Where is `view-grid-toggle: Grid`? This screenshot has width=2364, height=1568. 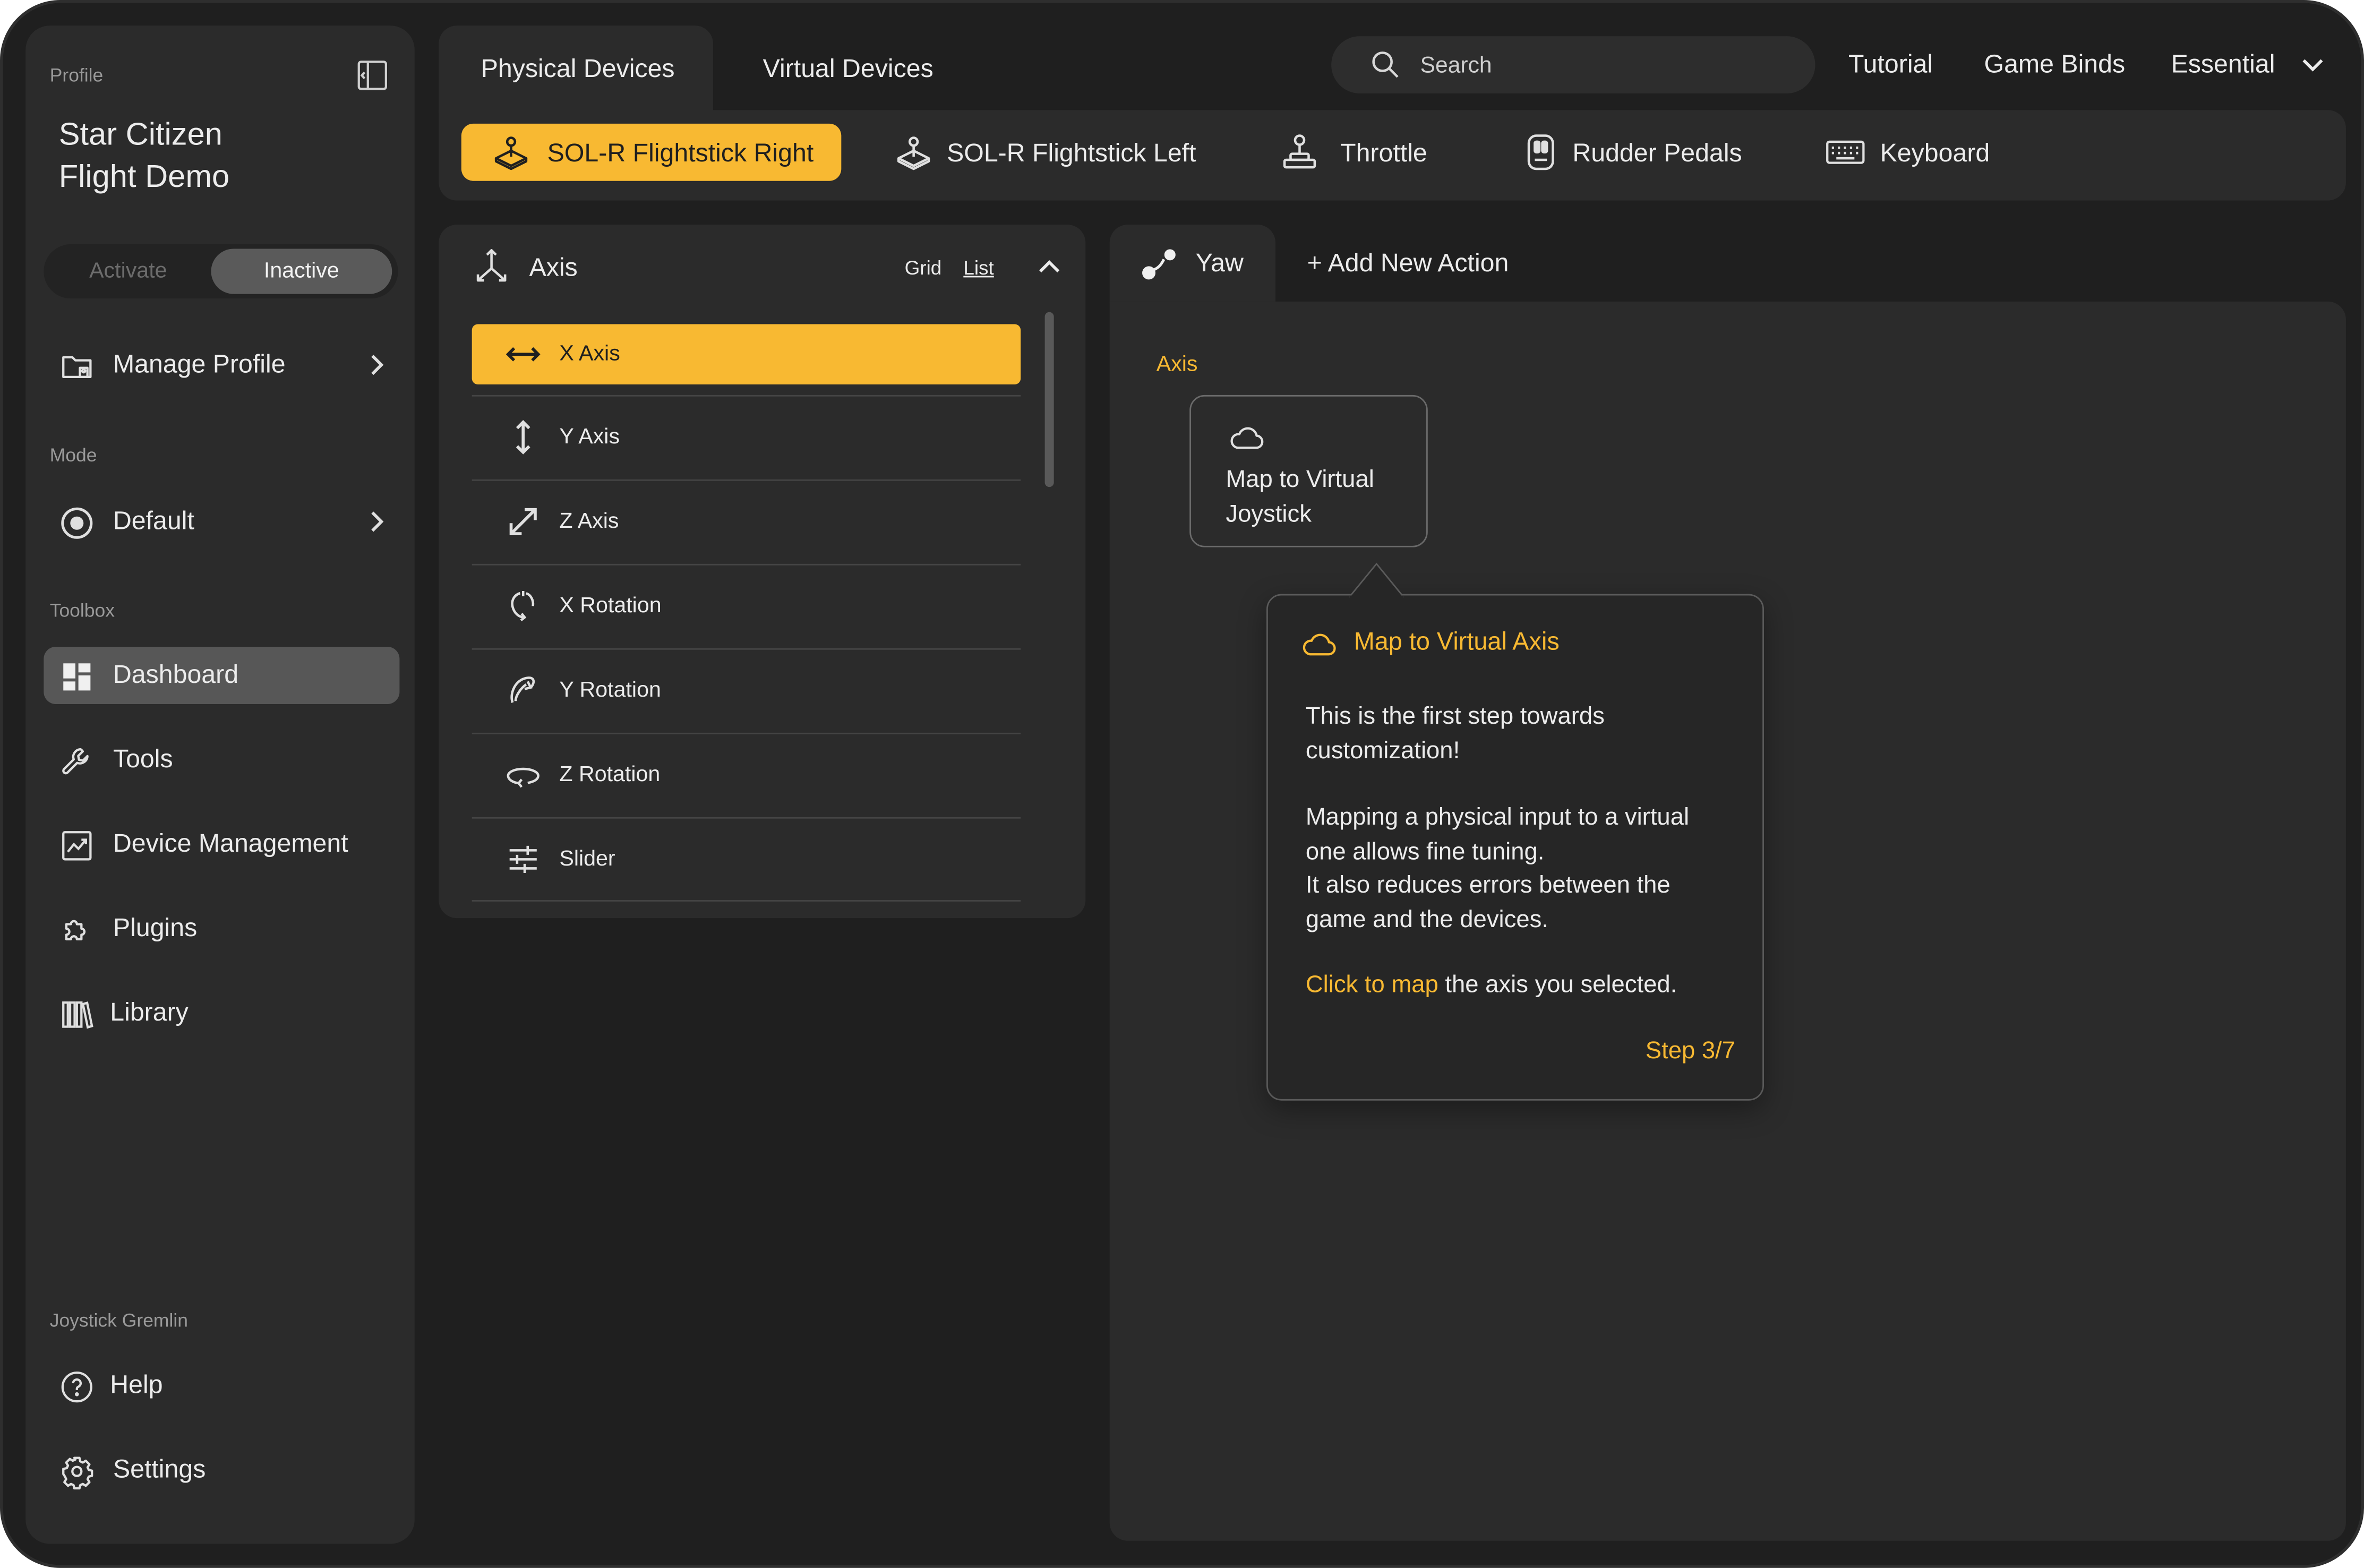
view-grid-toggle: Grid is located at coordinates (923, 267).